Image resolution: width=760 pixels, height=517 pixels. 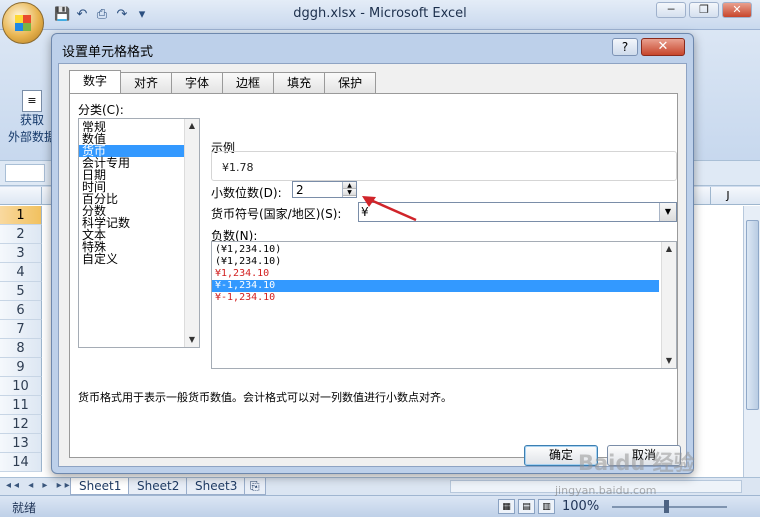 I want to click on watermark-url: jingyan.baidu.com, so click(x=606, y=490).